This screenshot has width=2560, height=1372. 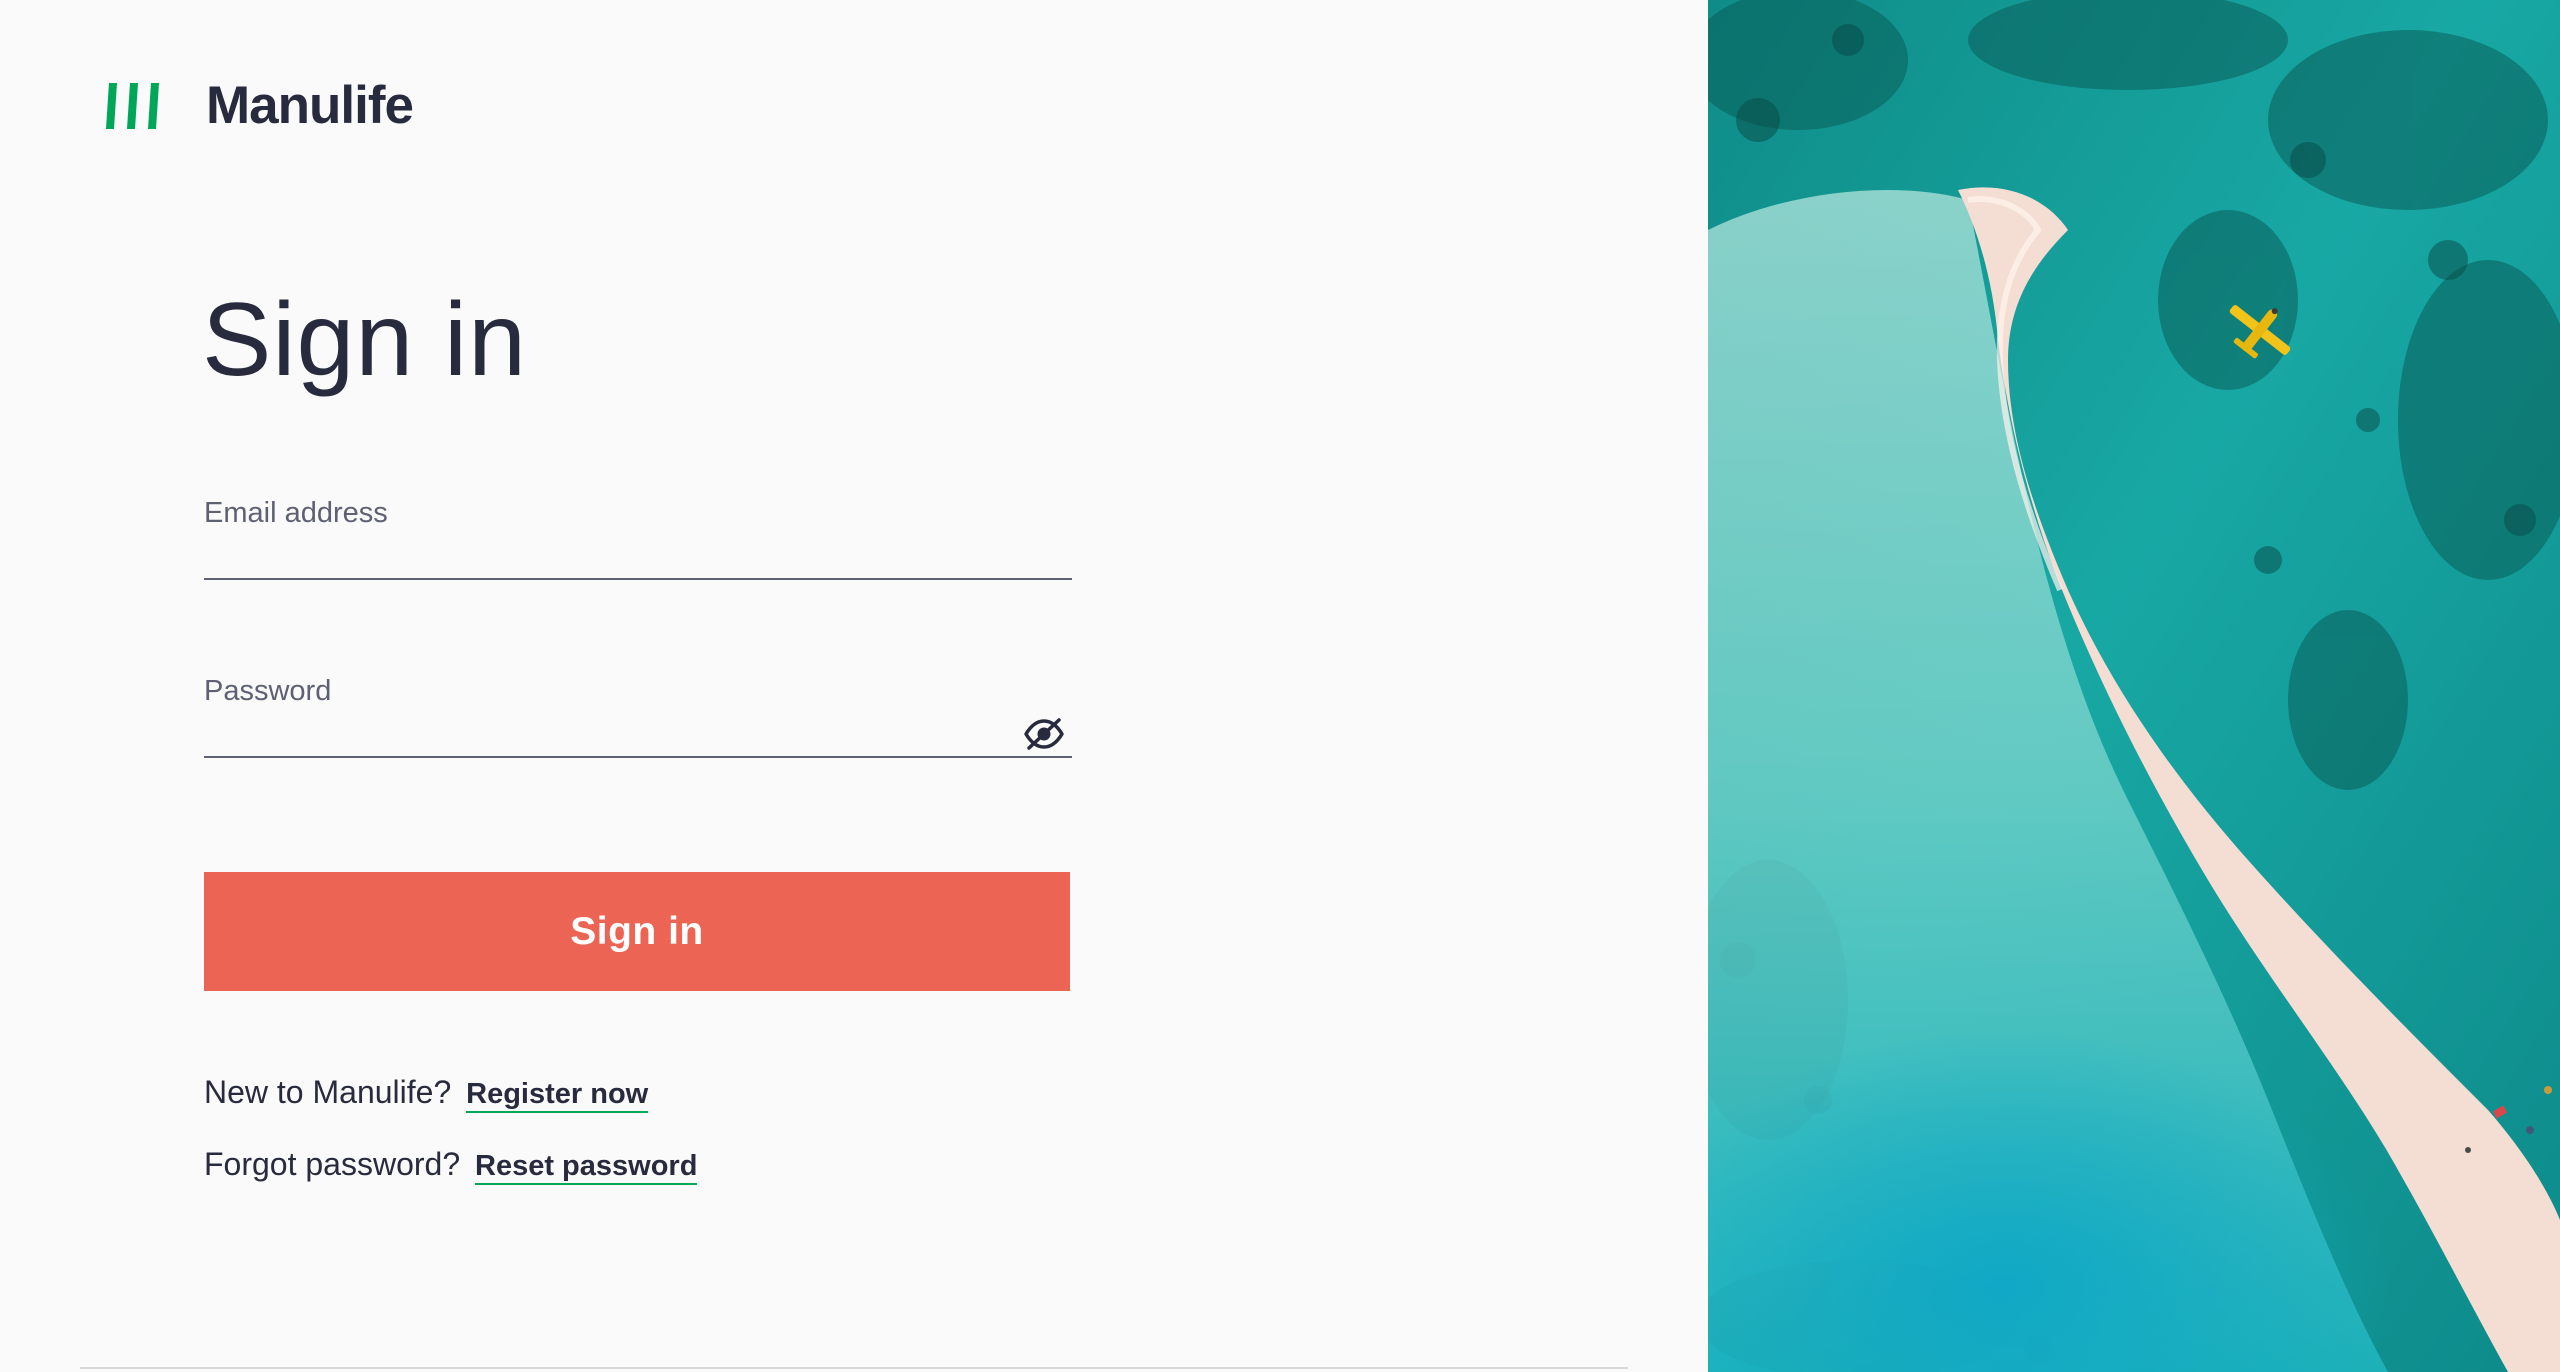 What do you see at coordinates (364, 340) in the screenshot?
I see `page-title: Sign in` at bounding box center [364, 340].